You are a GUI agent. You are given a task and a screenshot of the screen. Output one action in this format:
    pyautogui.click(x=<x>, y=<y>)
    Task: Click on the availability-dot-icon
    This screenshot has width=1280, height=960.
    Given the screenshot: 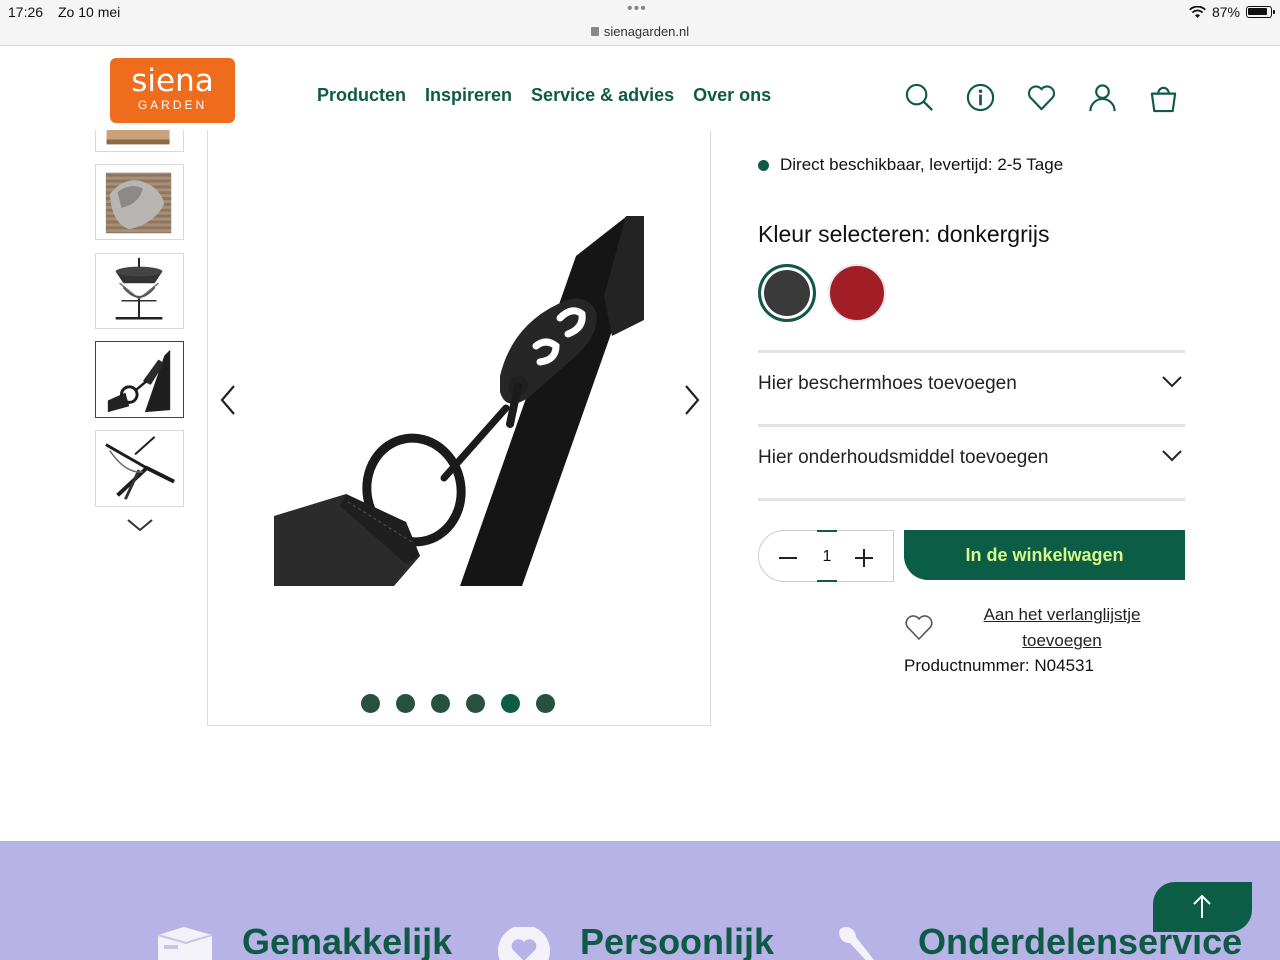 What is the action you would take?
    pyautogui.click(x=763, y=165)
    